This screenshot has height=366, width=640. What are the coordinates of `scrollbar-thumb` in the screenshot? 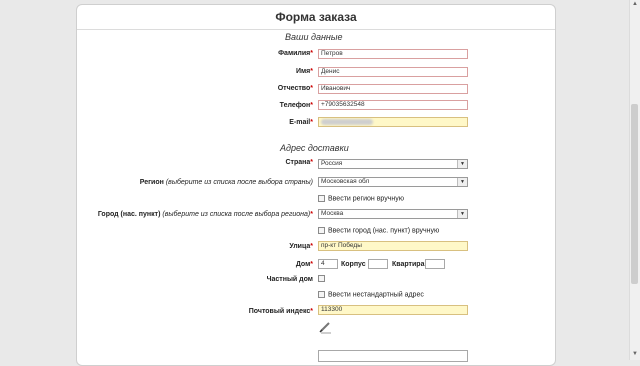 It's located at (634, 194).